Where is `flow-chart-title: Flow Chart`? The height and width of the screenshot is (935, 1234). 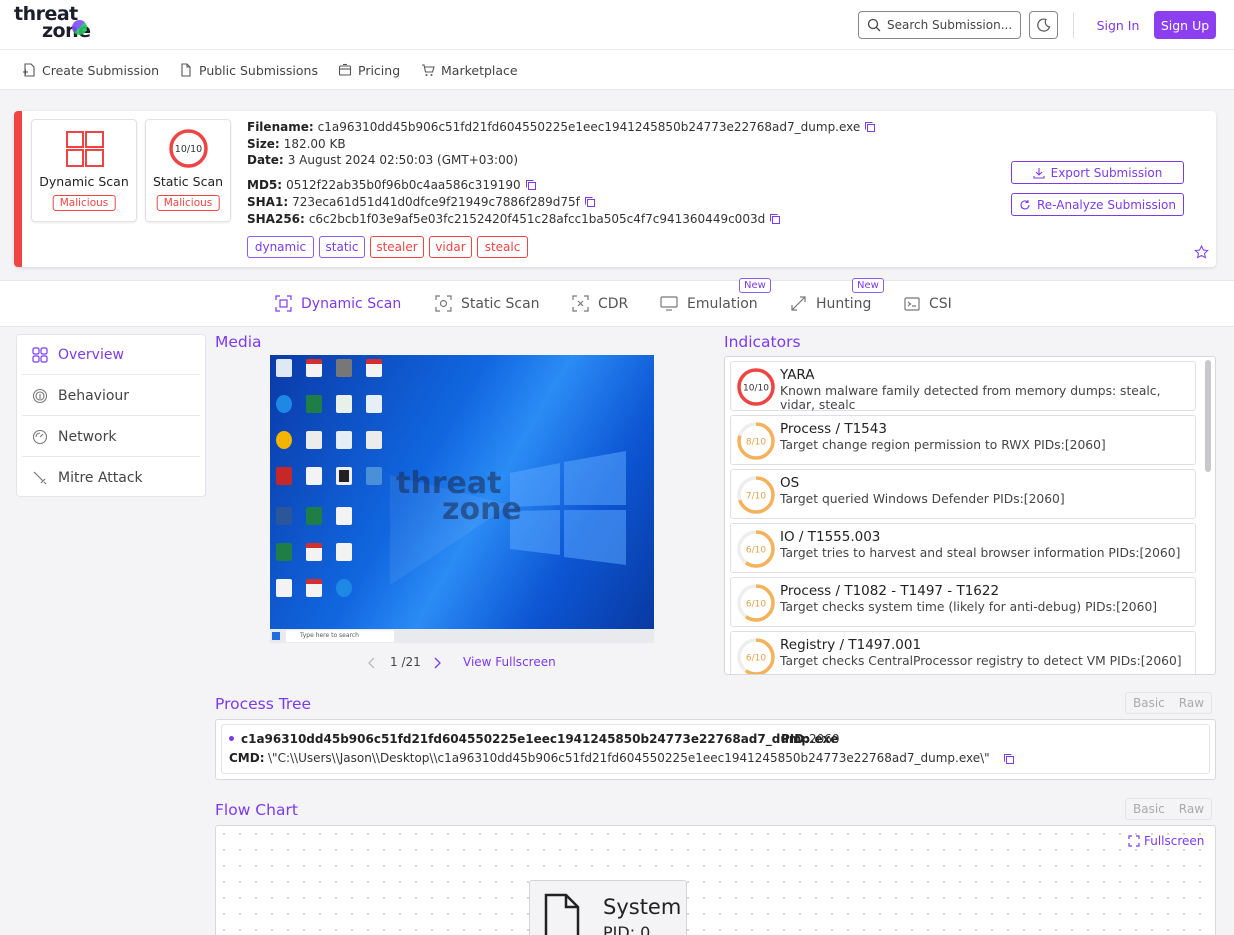 flow-chart-title: Flow Chart is located at coordinates (256, 810).